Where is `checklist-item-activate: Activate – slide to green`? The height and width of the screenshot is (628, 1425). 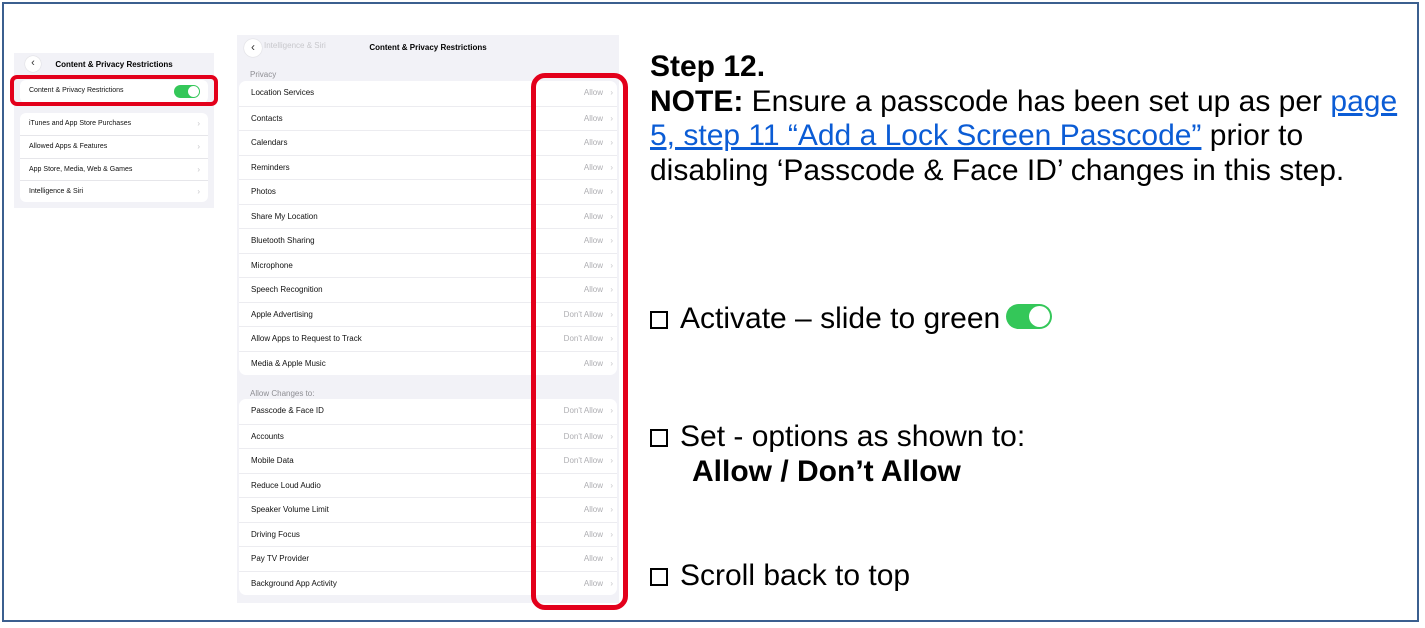 checklist-item-activate: Activate – slide to green is located at coordinates (851, 319).